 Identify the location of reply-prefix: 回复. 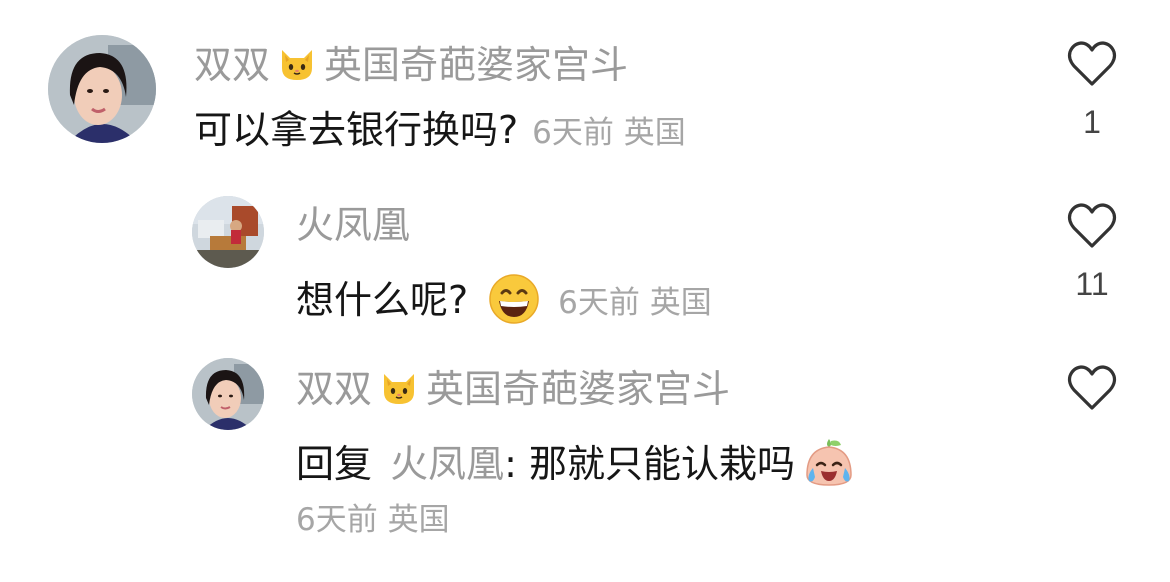
(334, 464).